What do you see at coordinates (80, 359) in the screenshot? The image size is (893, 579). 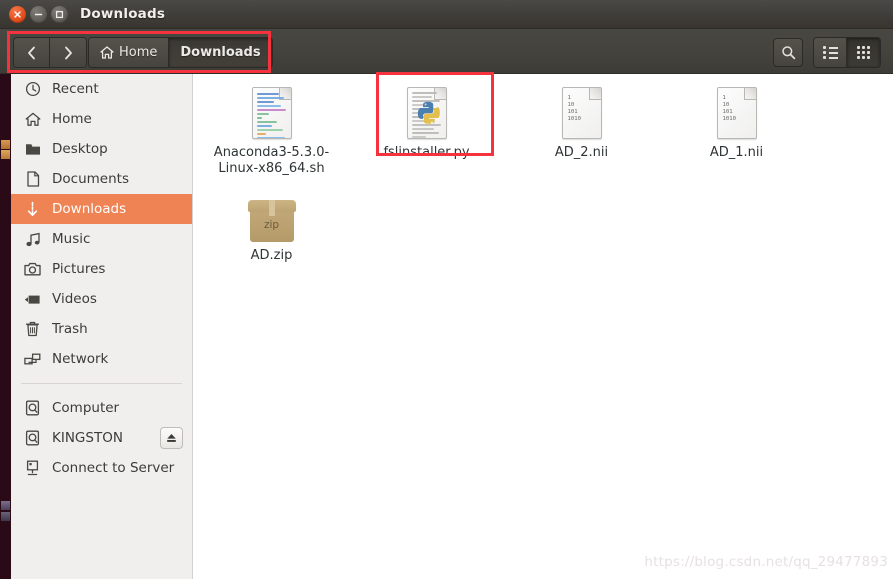 I see `sidebar-label-network: Network` at bounding box center [80, 359].